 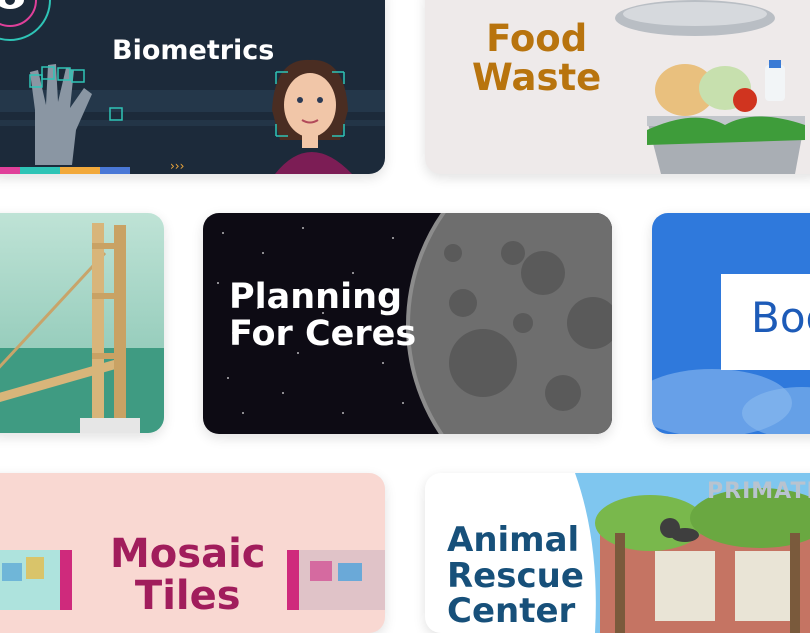 I want to click on card-title: Boo, so click(x=780, y=317).